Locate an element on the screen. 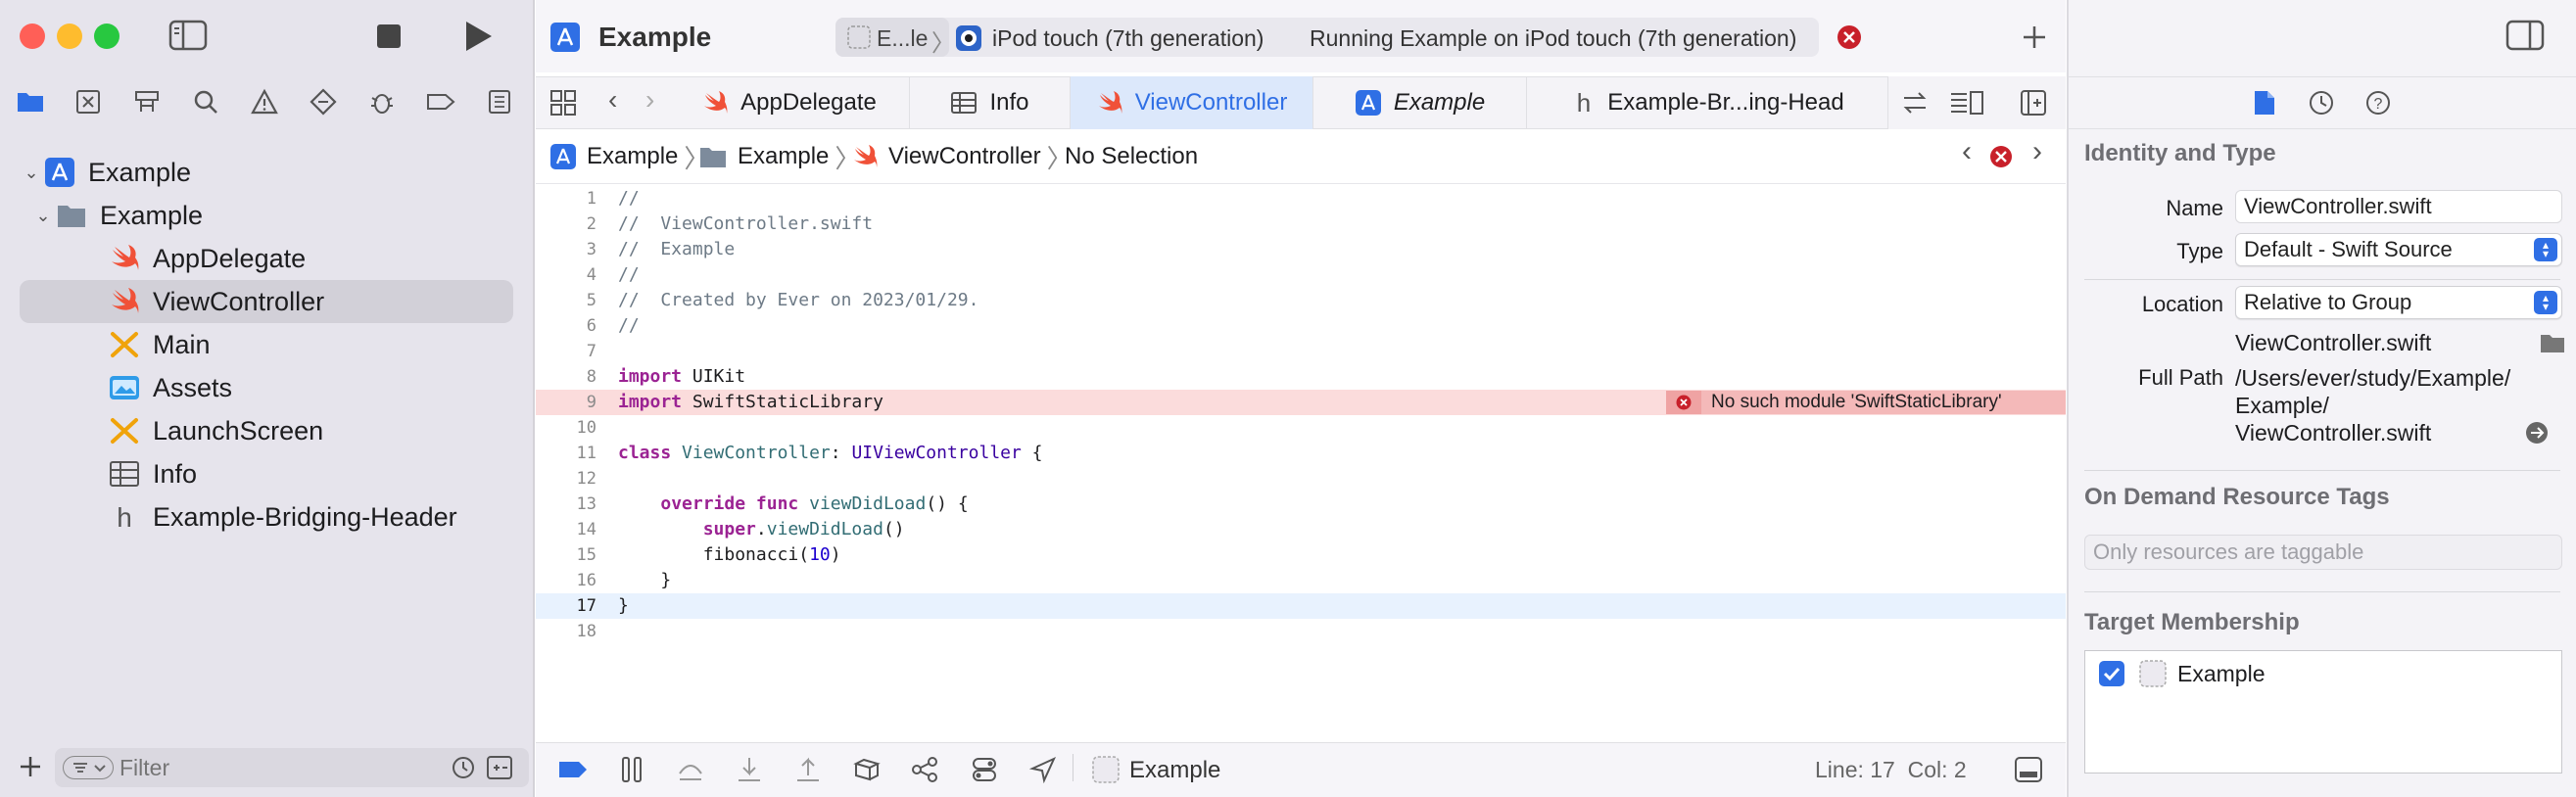 This screenshot has height=797, width=2576. source-control-icon is located at coordinates (88, 102).